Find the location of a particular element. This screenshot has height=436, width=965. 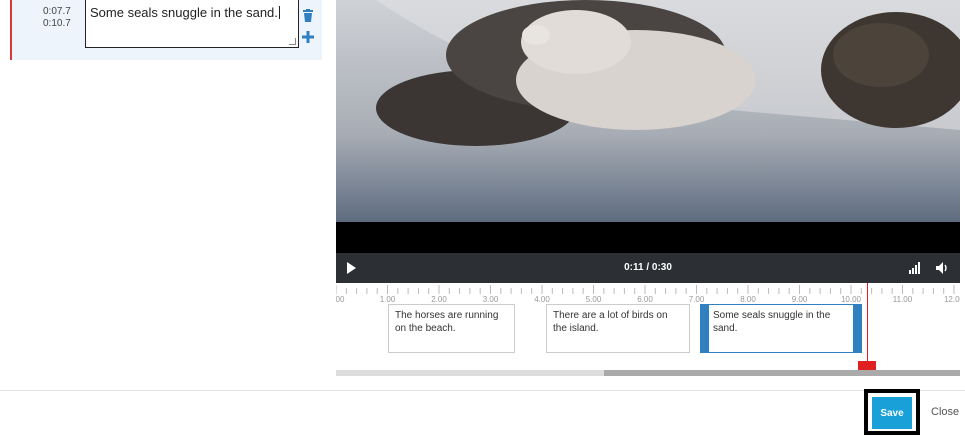

ruler-tick-label: 9.00 is located at coordinates (799, 299).